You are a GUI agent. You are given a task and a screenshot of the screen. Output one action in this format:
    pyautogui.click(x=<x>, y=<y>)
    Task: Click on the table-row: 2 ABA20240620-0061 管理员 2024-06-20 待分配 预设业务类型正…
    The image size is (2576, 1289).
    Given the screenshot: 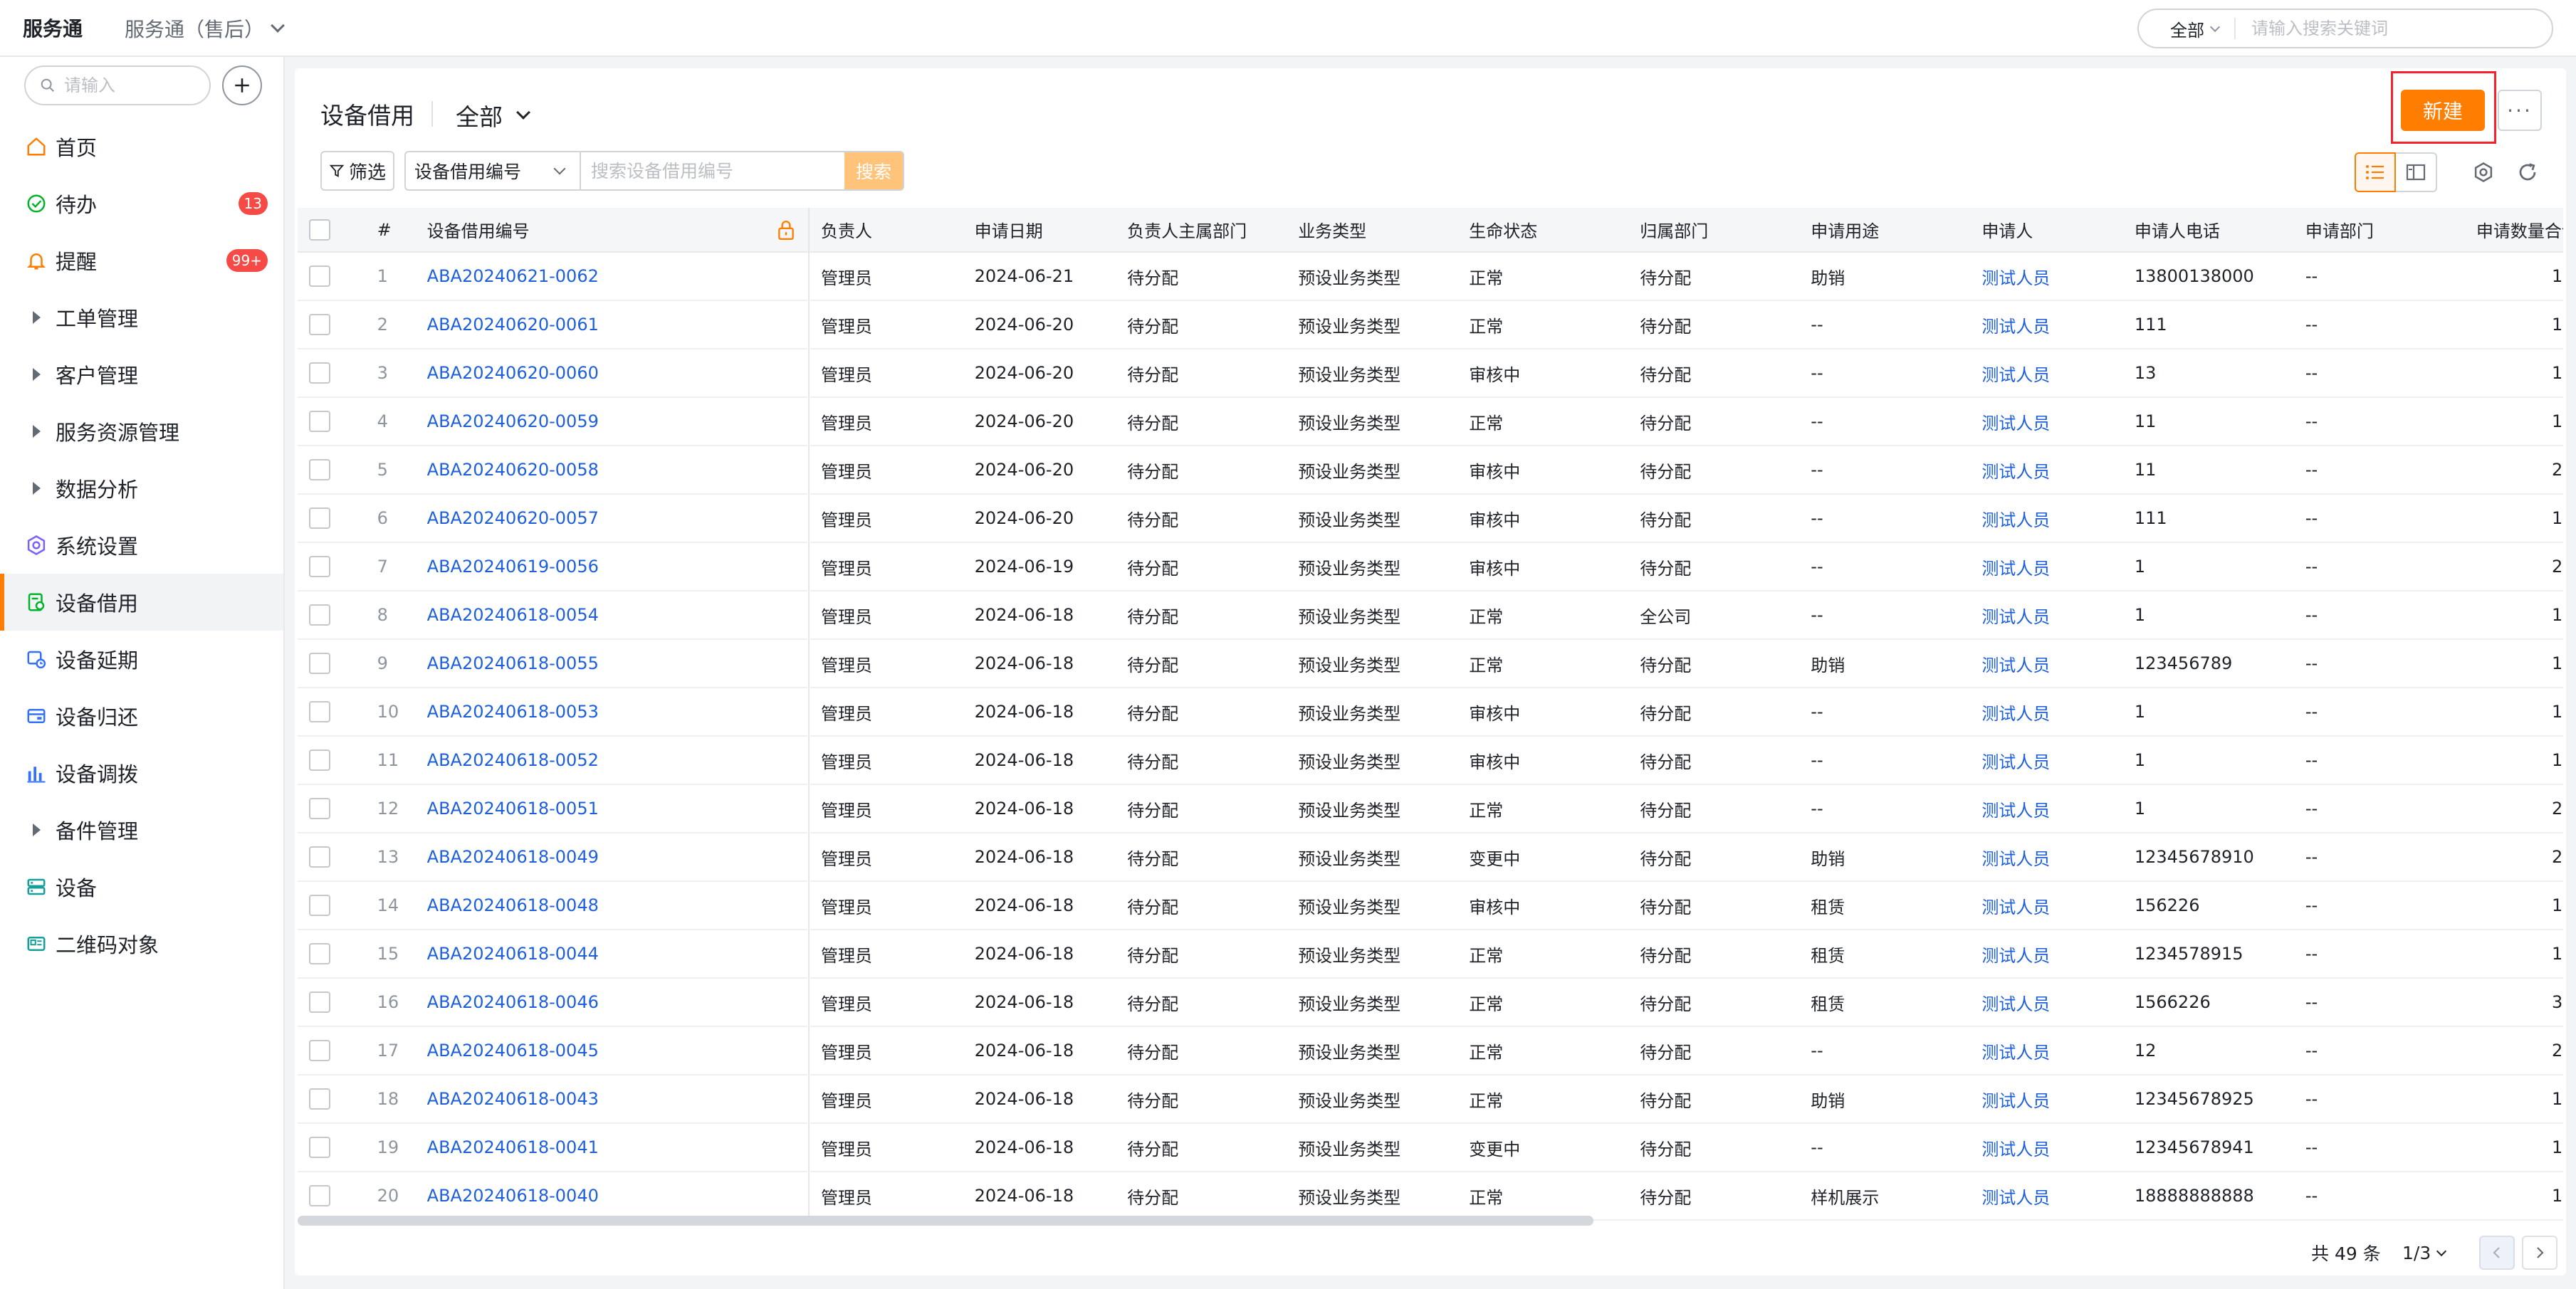 What is the action you would take?
    pyautogui.click(x=1430, y=324)
    